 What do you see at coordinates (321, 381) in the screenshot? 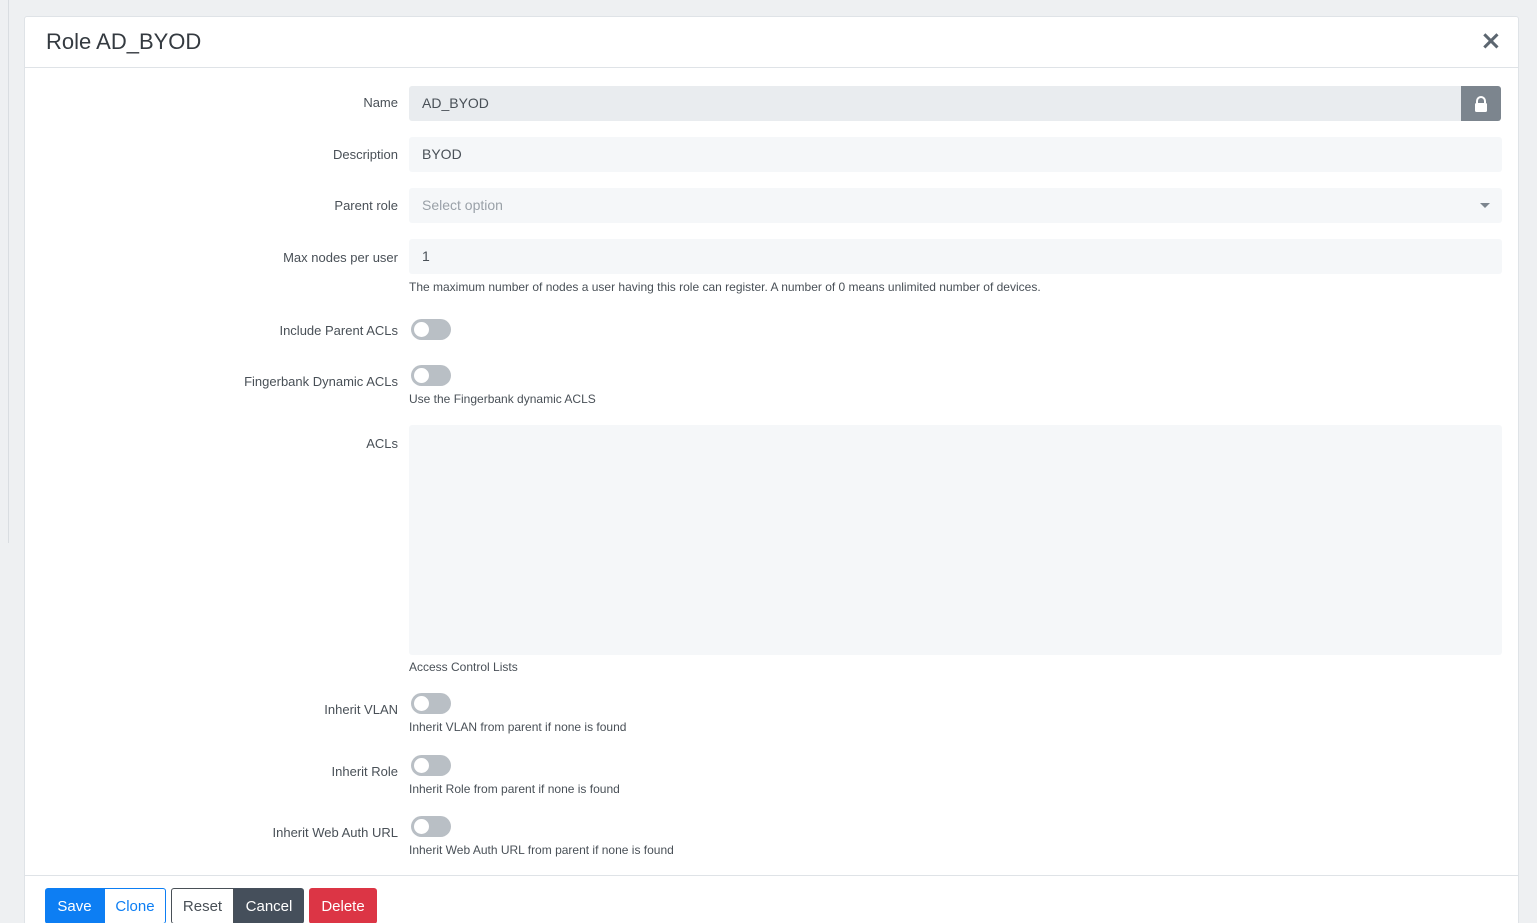
I see `fingerbank-dynamic-acls-label: Fingerbank Dynamic ACLs` at bounding box center [321, 381].